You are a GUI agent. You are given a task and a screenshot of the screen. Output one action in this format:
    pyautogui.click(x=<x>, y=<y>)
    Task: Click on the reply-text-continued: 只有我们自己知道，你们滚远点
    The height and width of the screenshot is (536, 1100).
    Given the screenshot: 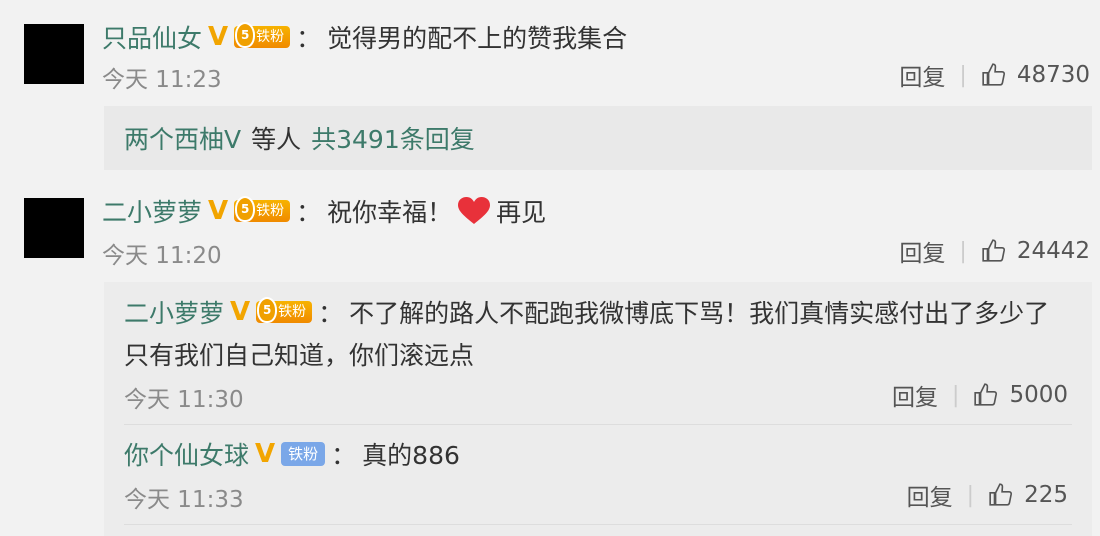 What is the action you would take?
    pyautogui.click(x=299, y=355)
    